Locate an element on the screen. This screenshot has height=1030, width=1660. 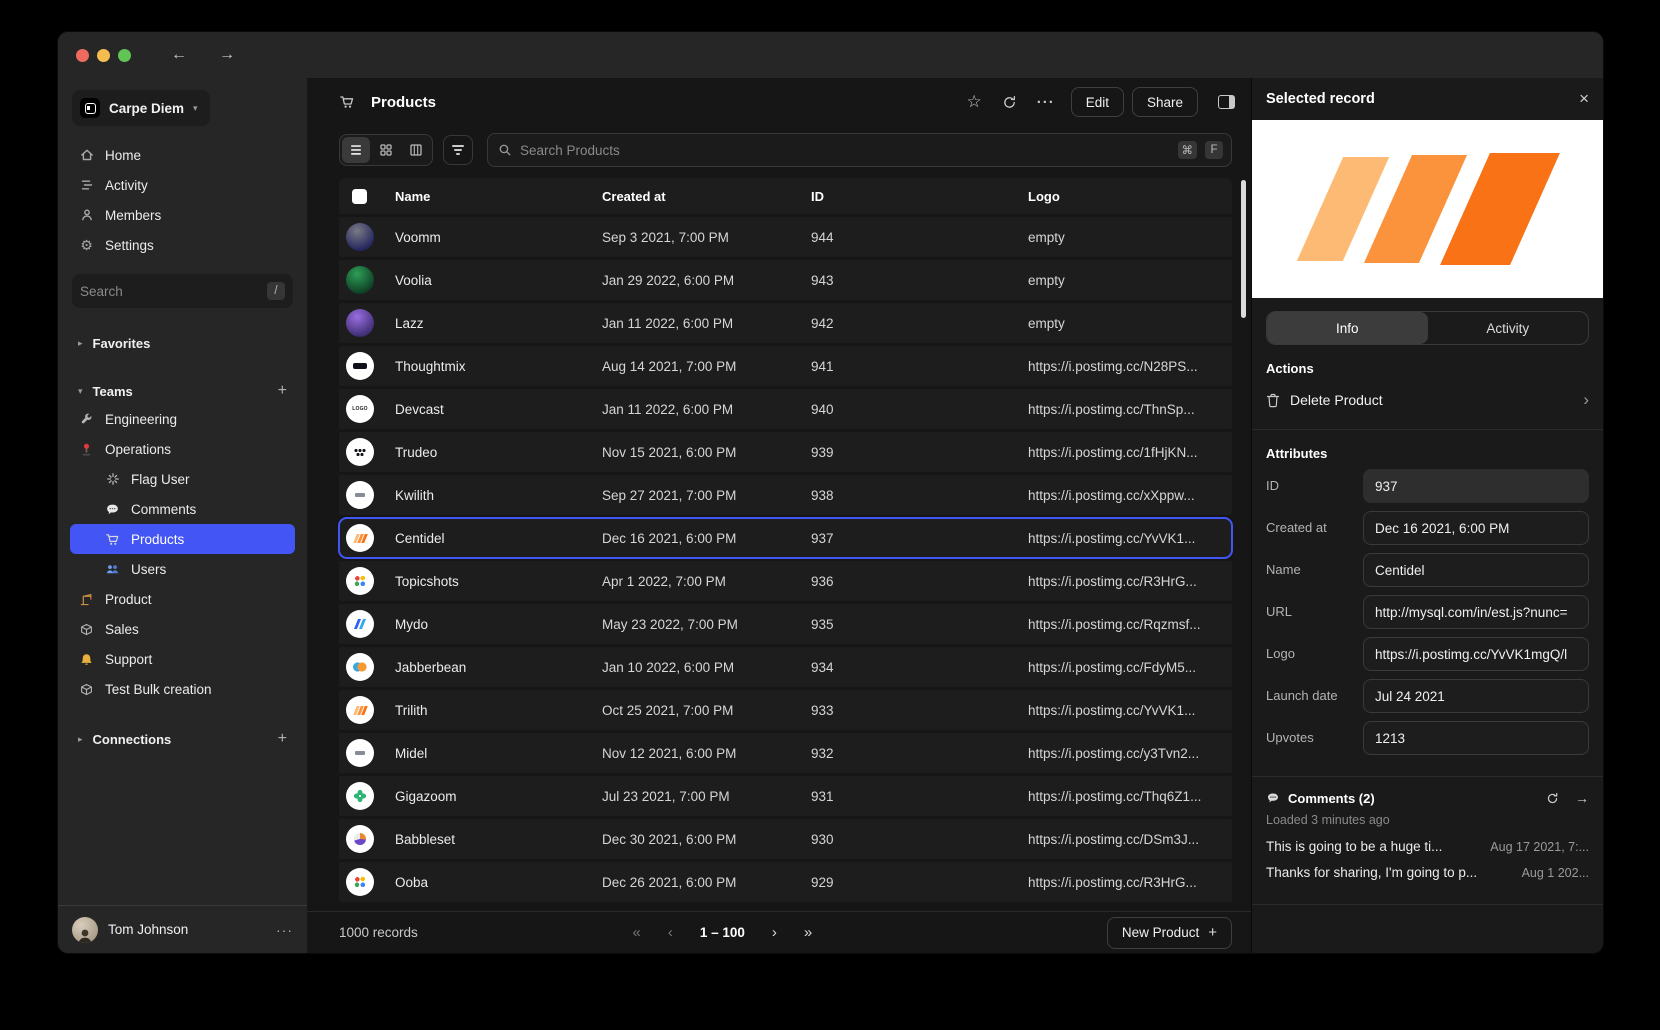
sidebar-item-product: Product is located at coordinates (182, 599).